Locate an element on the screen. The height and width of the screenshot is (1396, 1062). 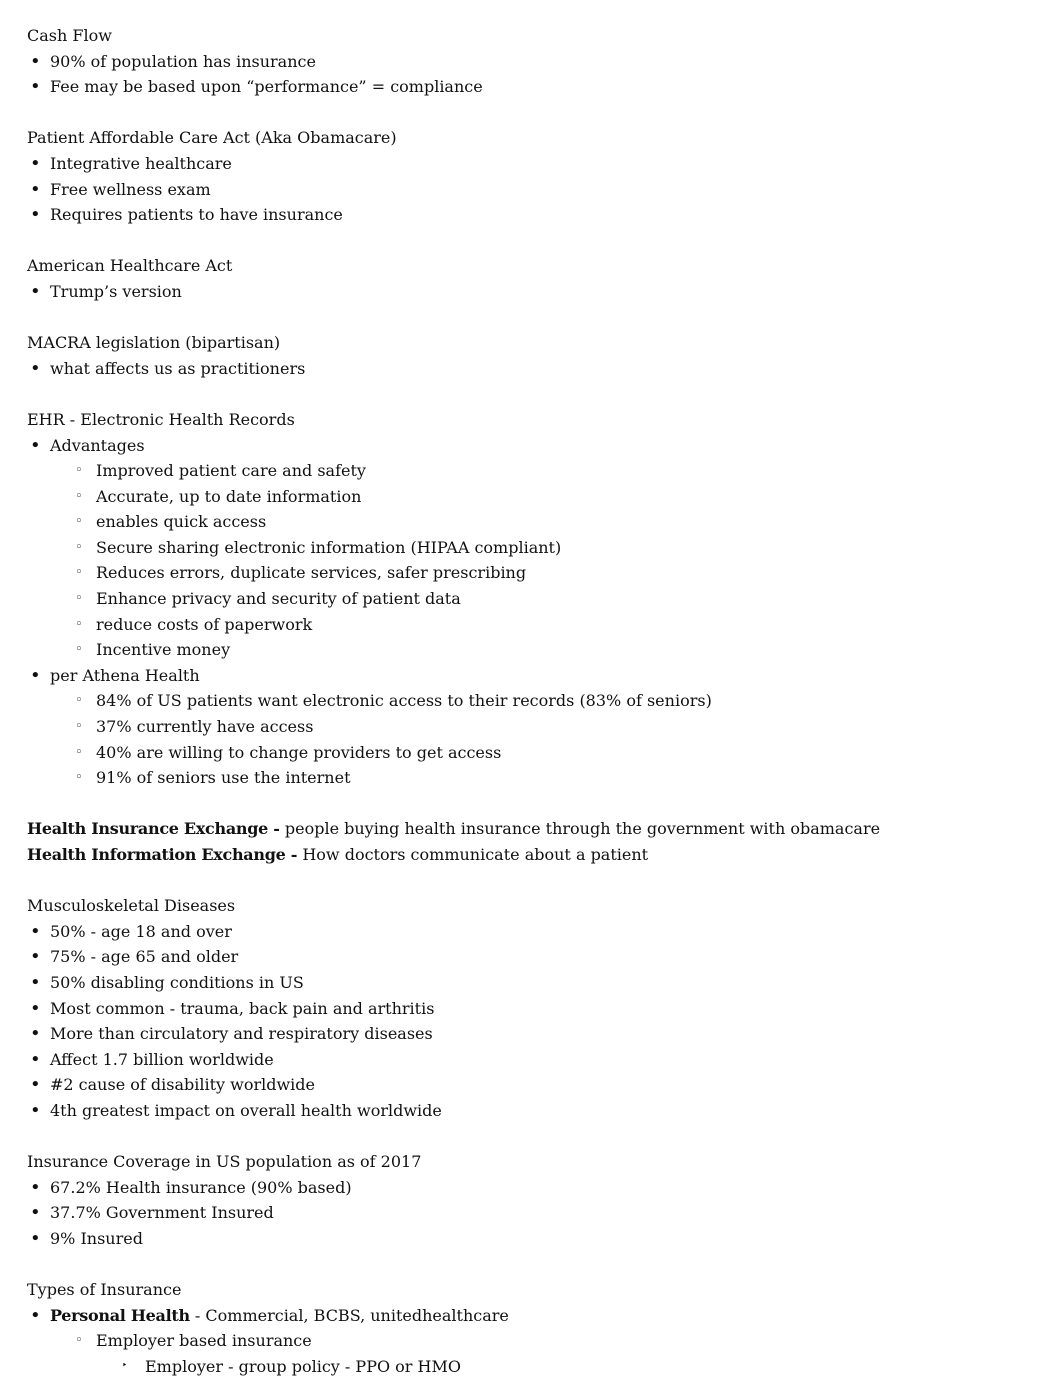
item-text: #2 cause of disability worldwide is located at coordinates (182, 1085).